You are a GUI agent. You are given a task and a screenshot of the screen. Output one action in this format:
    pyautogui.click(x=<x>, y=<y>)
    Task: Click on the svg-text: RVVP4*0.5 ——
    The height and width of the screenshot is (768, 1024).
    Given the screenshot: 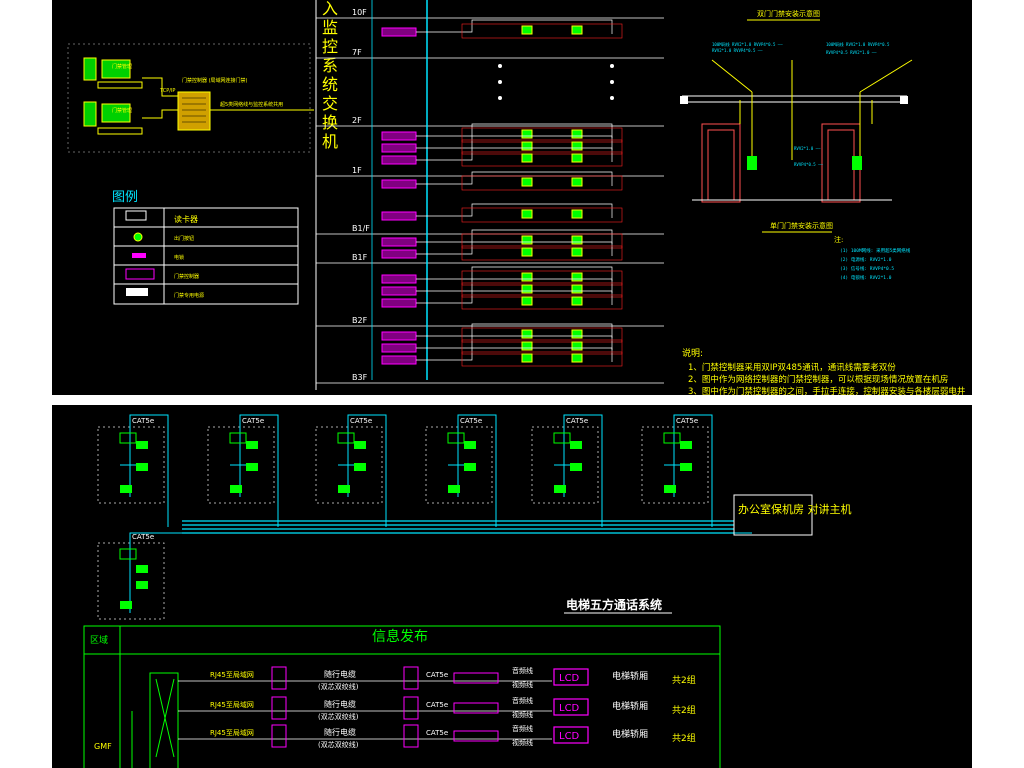 What is the action you would take?
    pyautogui.click(x=808, y=164)
    